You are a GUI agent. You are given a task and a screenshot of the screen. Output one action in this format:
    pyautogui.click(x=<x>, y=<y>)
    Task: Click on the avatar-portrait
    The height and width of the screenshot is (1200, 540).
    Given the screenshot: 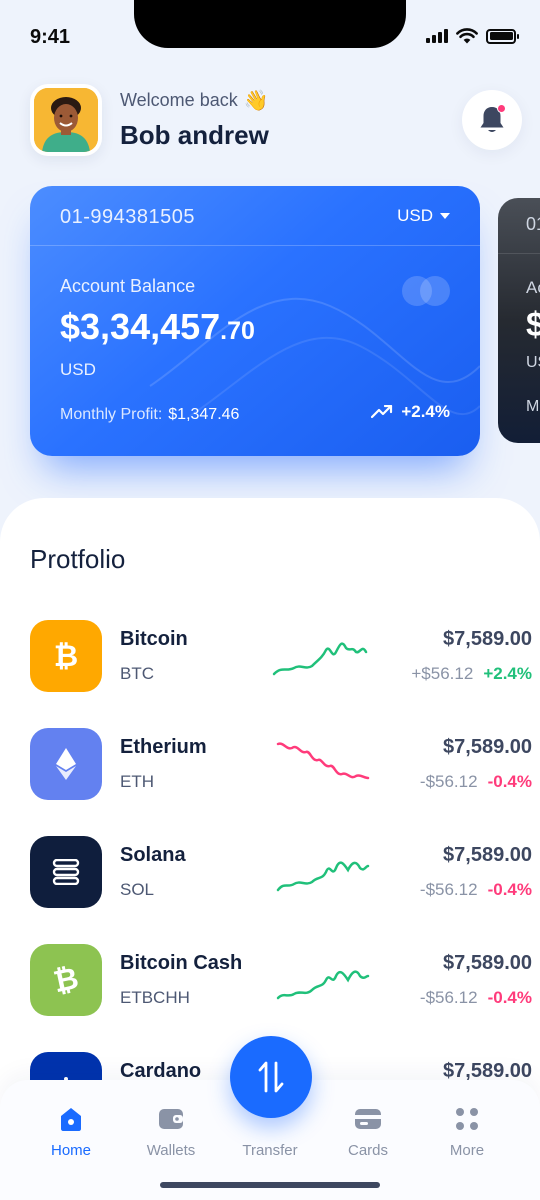 What is the action you would take?
    pyautogui.click(x=66, y=120)
    